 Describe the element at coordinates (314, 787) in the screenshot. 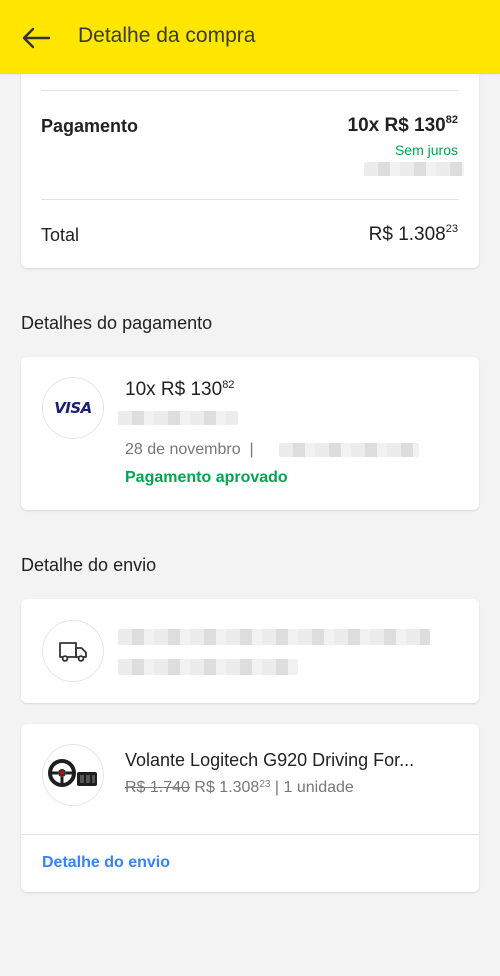

I see `product-quantity: | 1 unidade` at that location.